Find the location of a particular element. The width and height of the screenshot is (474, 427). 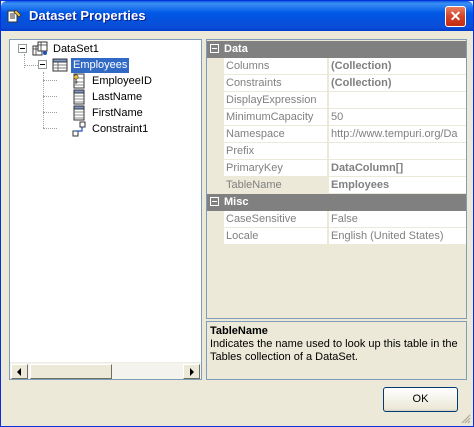

tree-node-label: Constraint1 is located at coordinates (120, 128).